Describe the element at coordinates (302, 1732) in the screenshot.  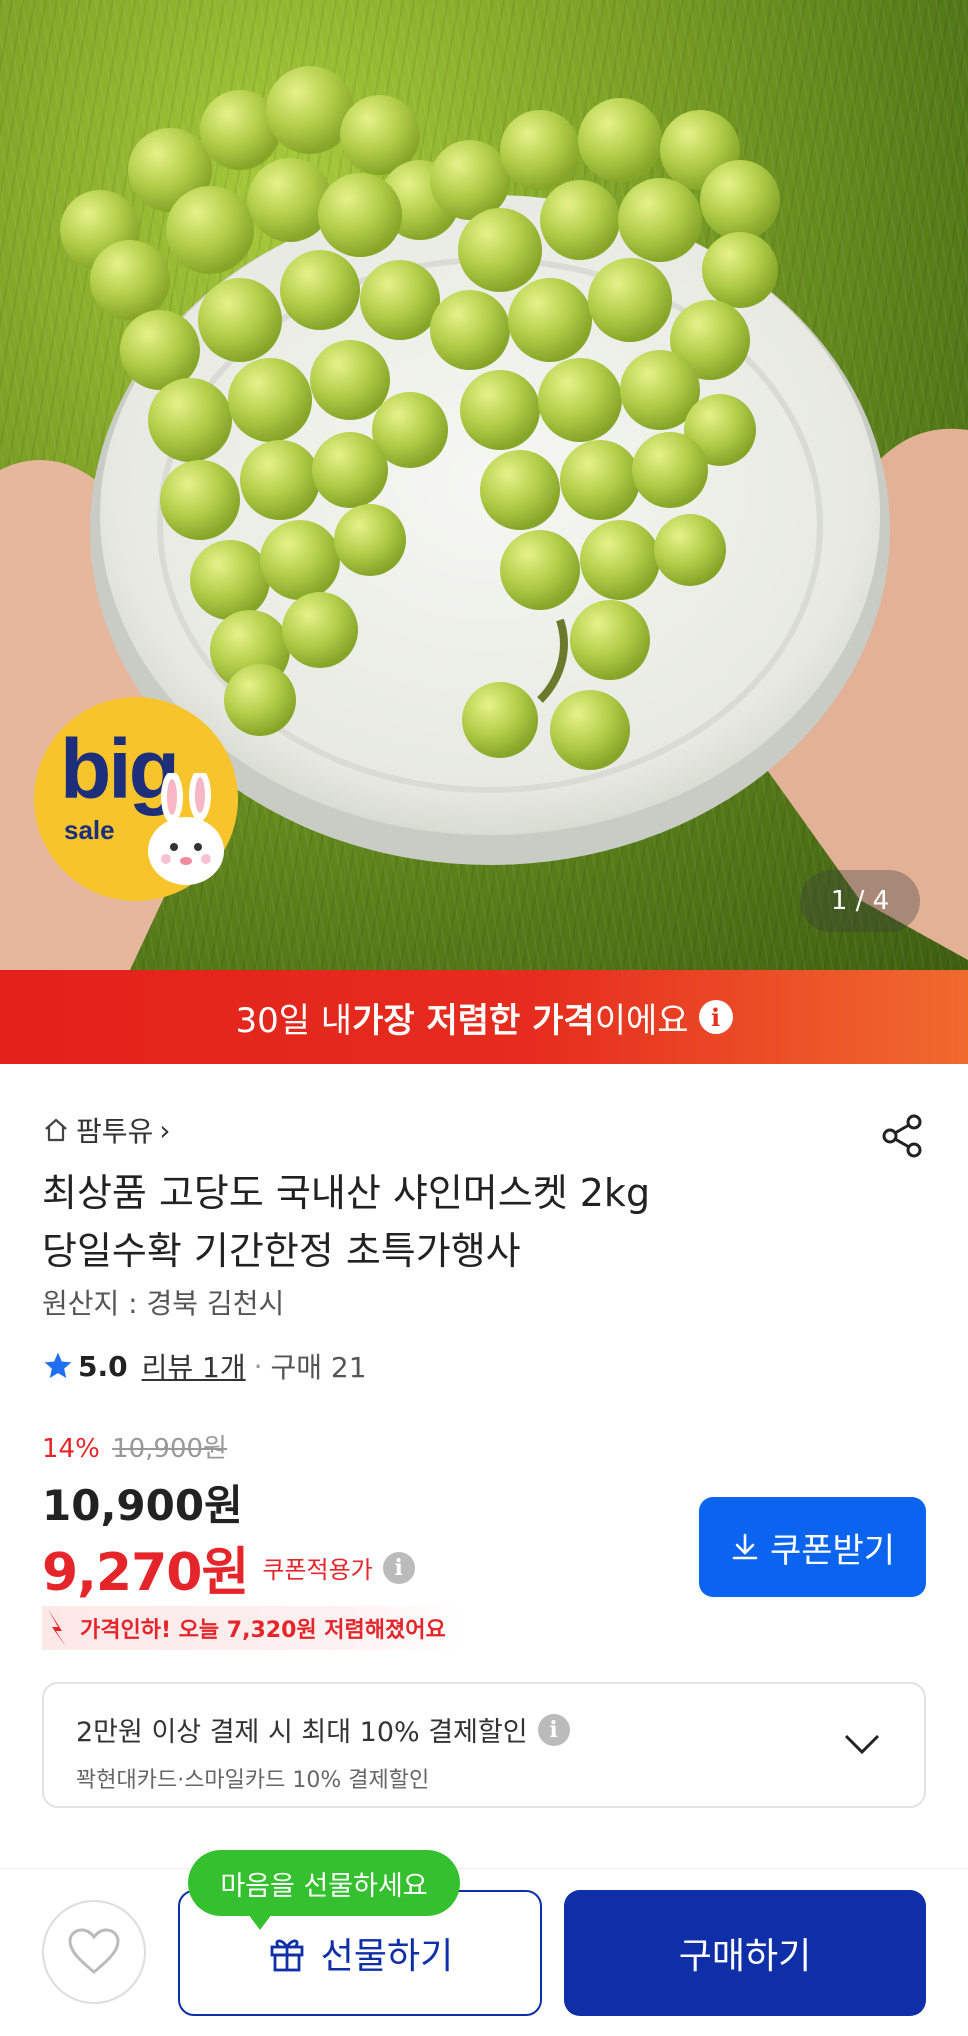
I see `payment-discount-text: 2만원 이상 결제 시 최대 10% 결제할인` at that location.